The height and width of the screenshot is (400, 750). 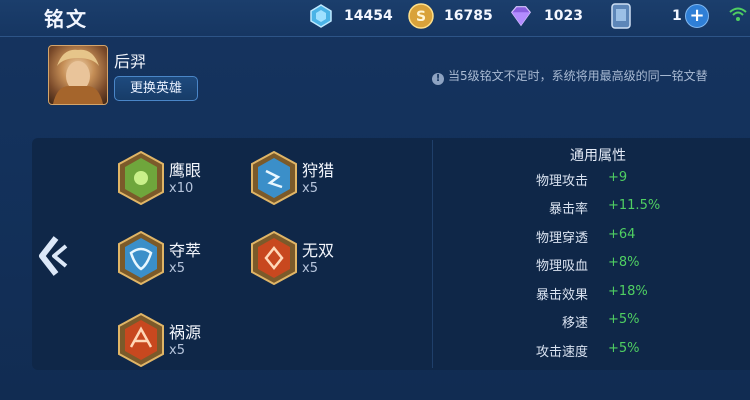 I want to click on rune-notice: ! 当5级铭文不足时，系统将用最高级的同一铭文替, so click(x=570, y=76).